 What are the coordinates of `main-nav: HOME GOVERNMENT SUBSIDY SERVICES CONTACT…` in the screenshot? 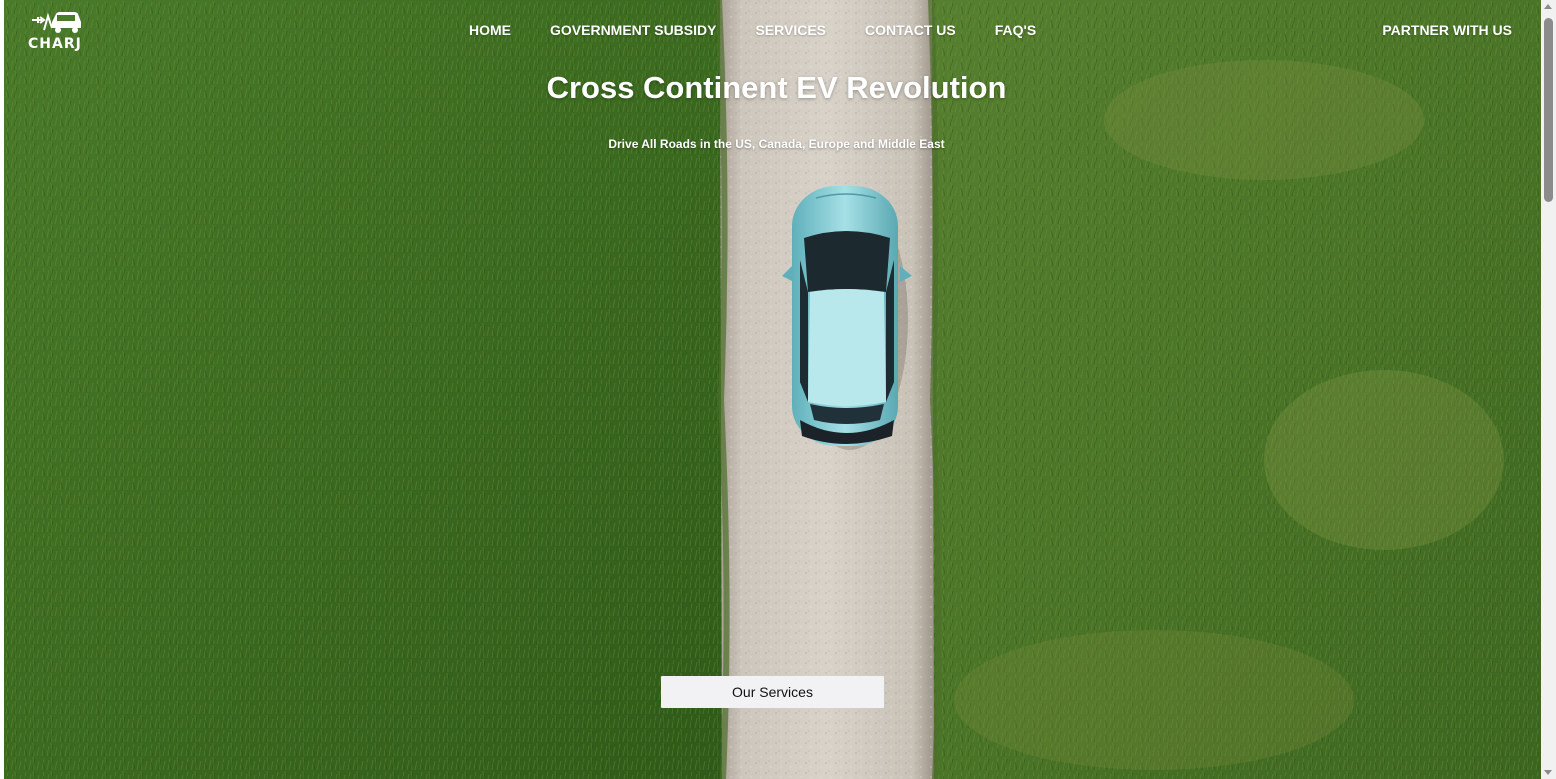 It's located at (772, 30).